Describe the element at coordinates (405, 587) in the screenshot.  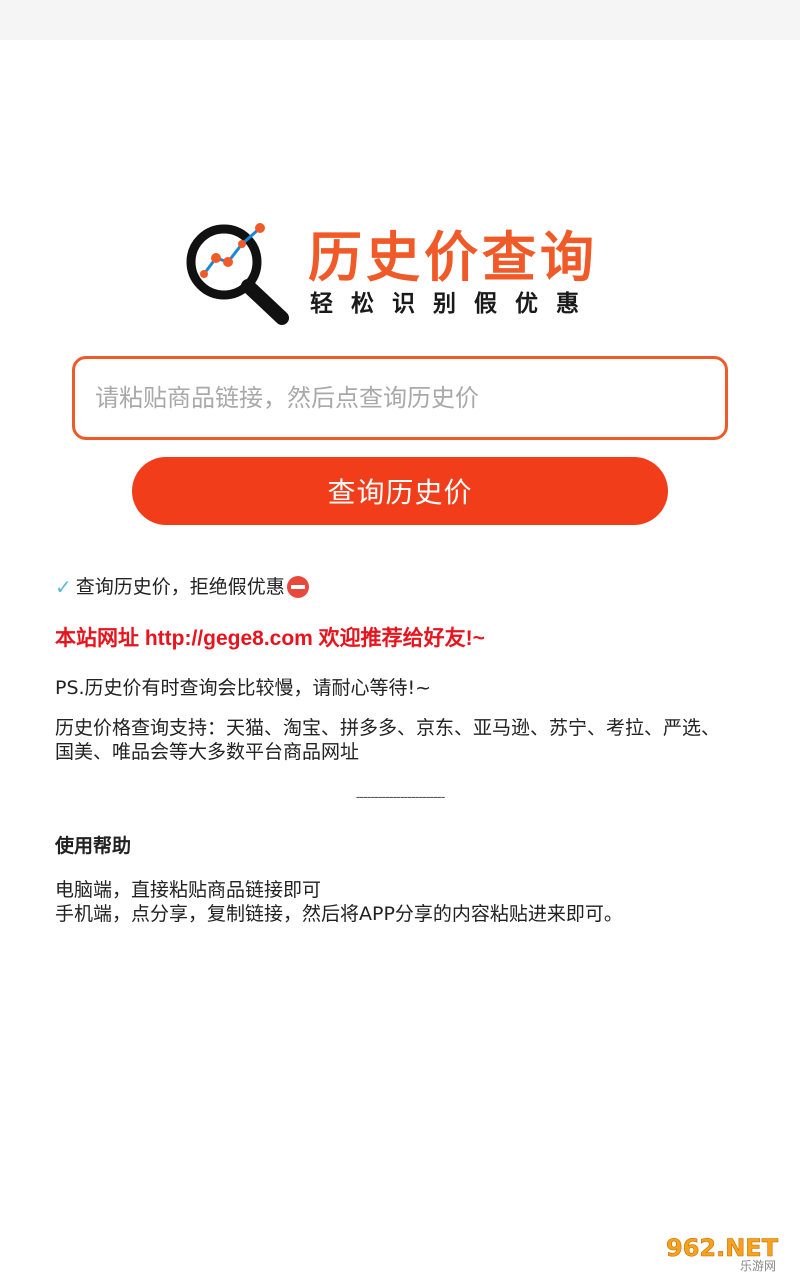
I see `tagline-row: ✓ 查询历史价，拒绝假优惠` at that location.